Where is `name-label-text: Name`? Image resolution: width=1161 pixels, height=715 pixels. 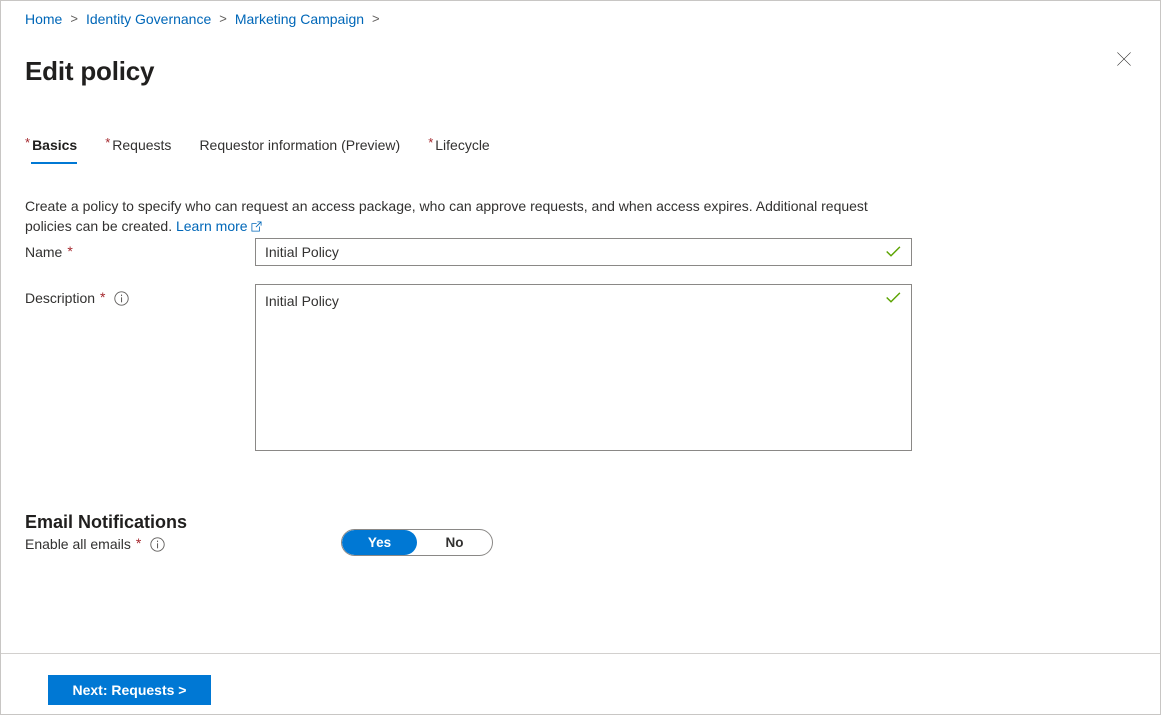 name-label-text: Name is located at coordinates (44, 252).